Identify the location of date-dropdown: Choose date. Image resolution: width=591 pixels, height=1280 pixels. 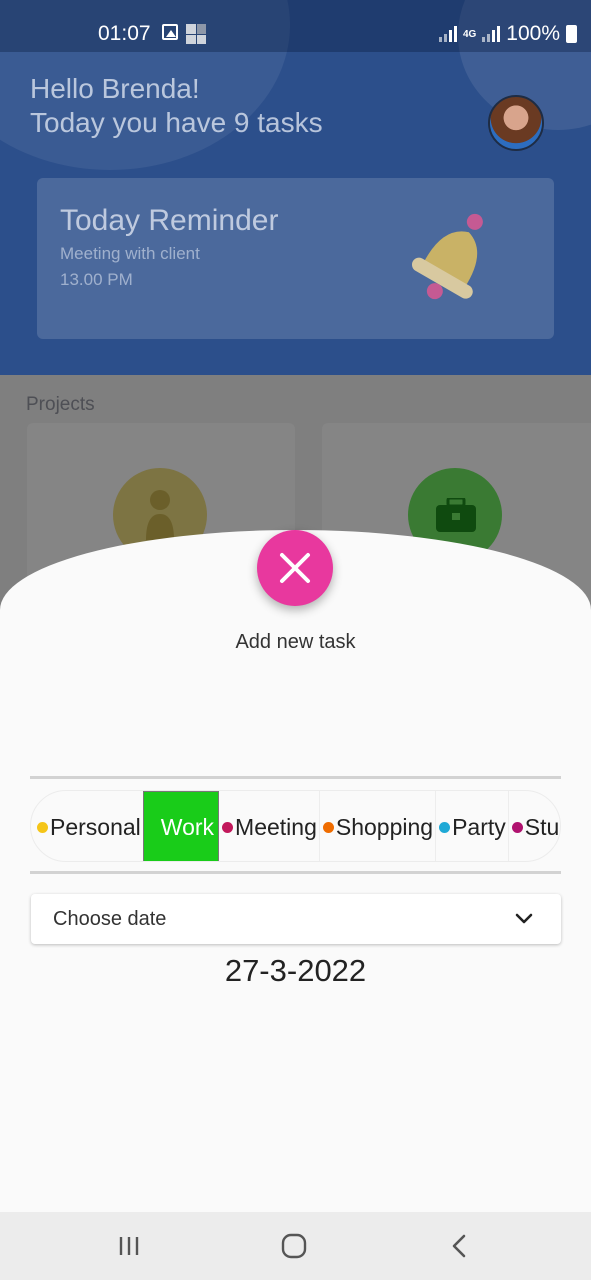
(296, 919).